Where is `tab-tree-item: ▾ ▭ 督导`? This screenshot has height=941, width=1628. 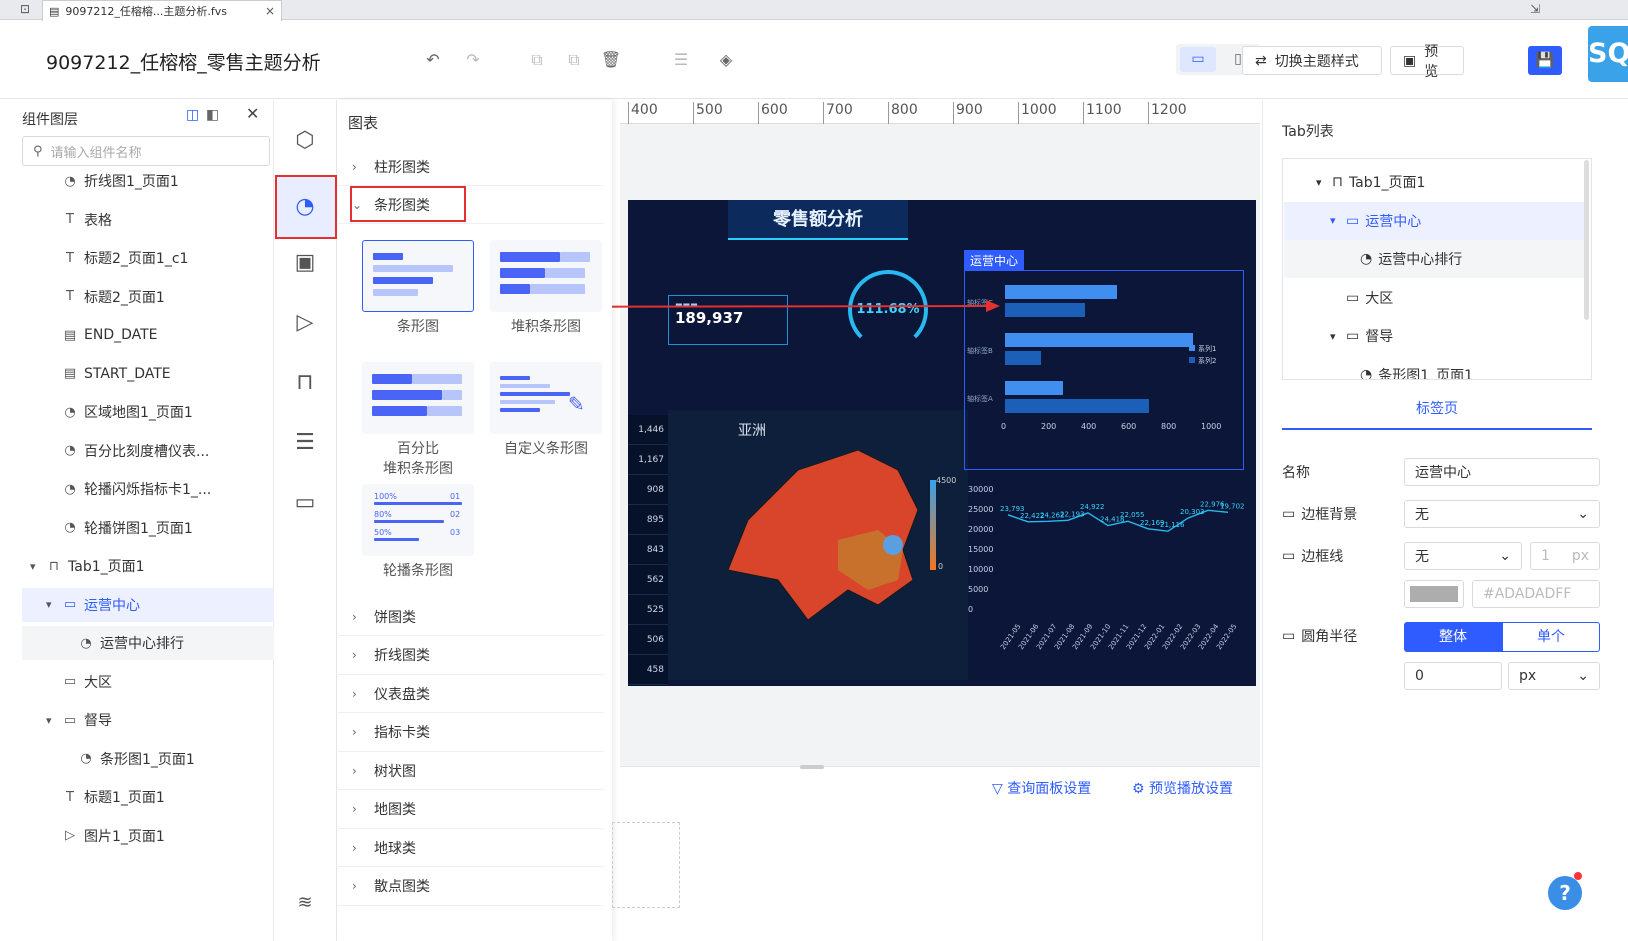 tab-tree-item: ▾ ▭ 督导 is located at coordinates (1436, 336).